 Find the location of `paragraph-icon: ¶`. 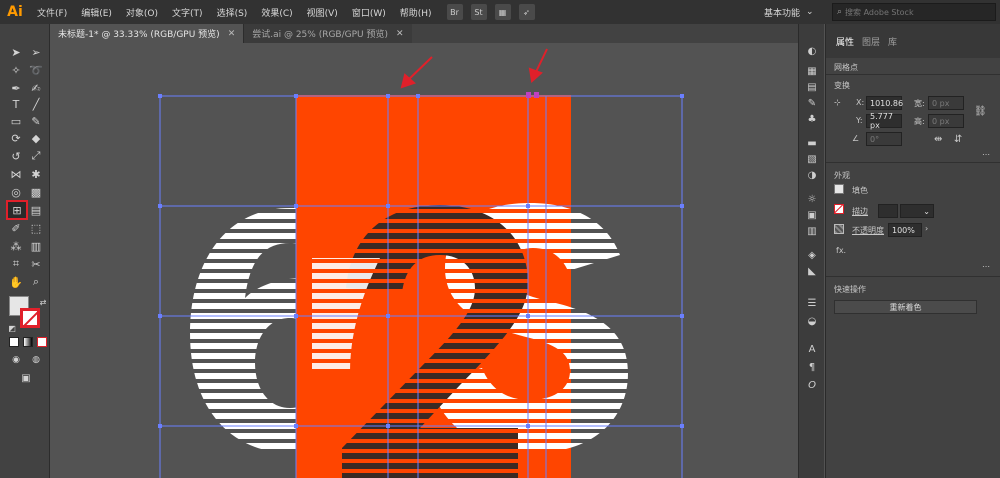

paragraph-icon: ¶ is located at coordinates (812, 367).